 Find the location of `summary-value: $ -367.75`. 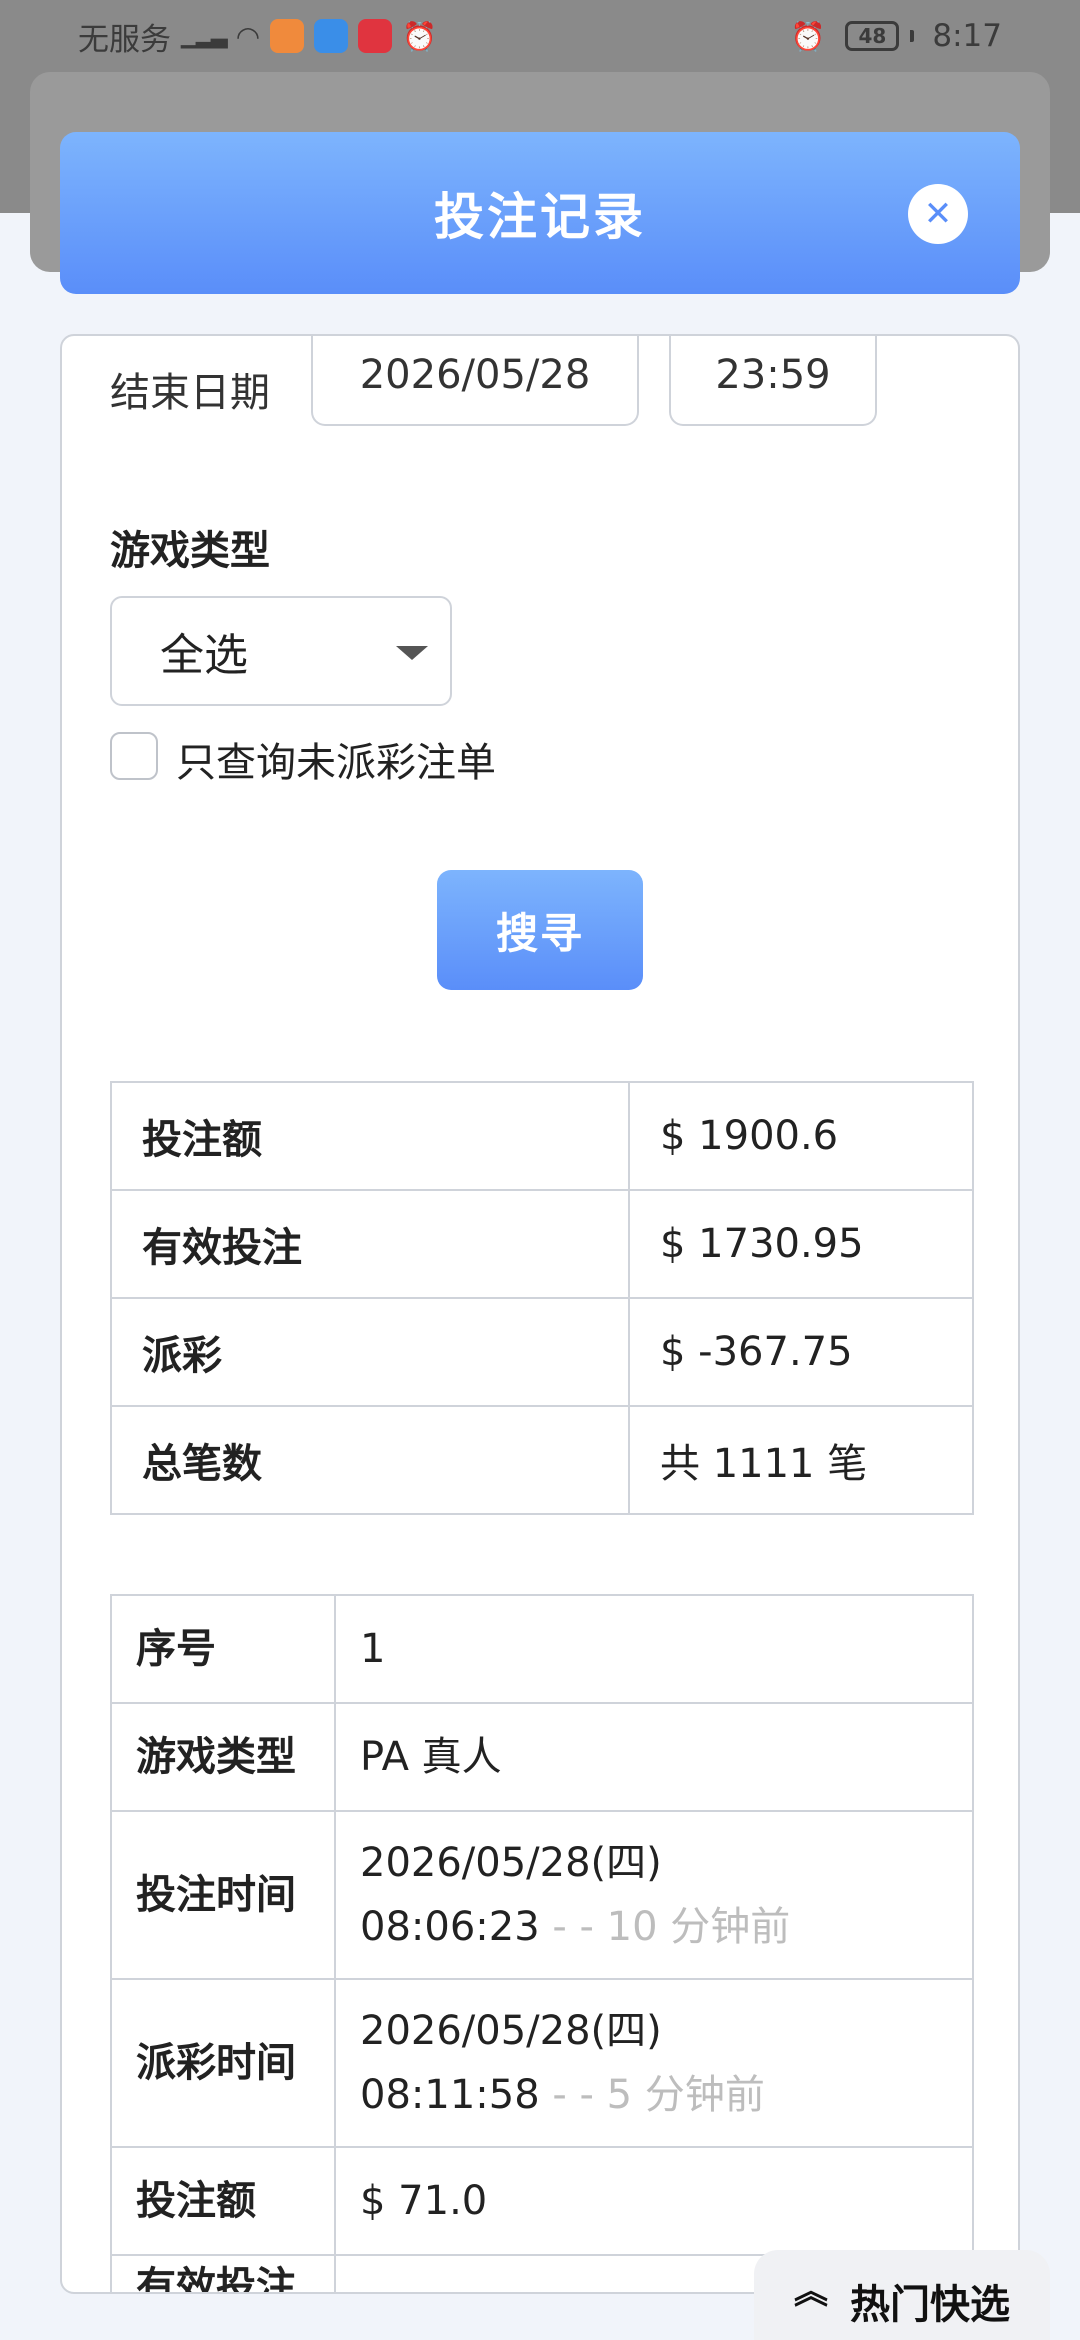

summary-value: $ -367.75 is located at coordinates (801, 1352).